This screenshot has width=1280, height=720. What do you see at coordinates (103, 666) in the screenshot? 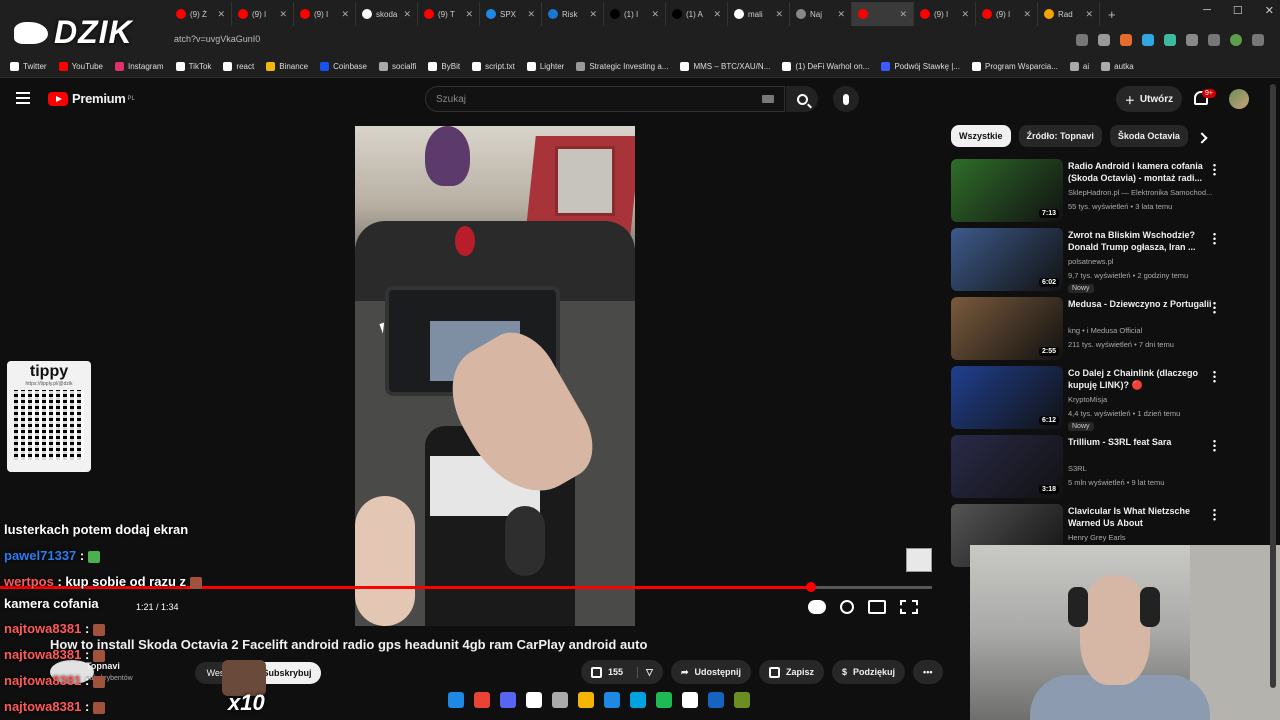
I see `channel-name: Topnavi` at bounding box center [103, 666].